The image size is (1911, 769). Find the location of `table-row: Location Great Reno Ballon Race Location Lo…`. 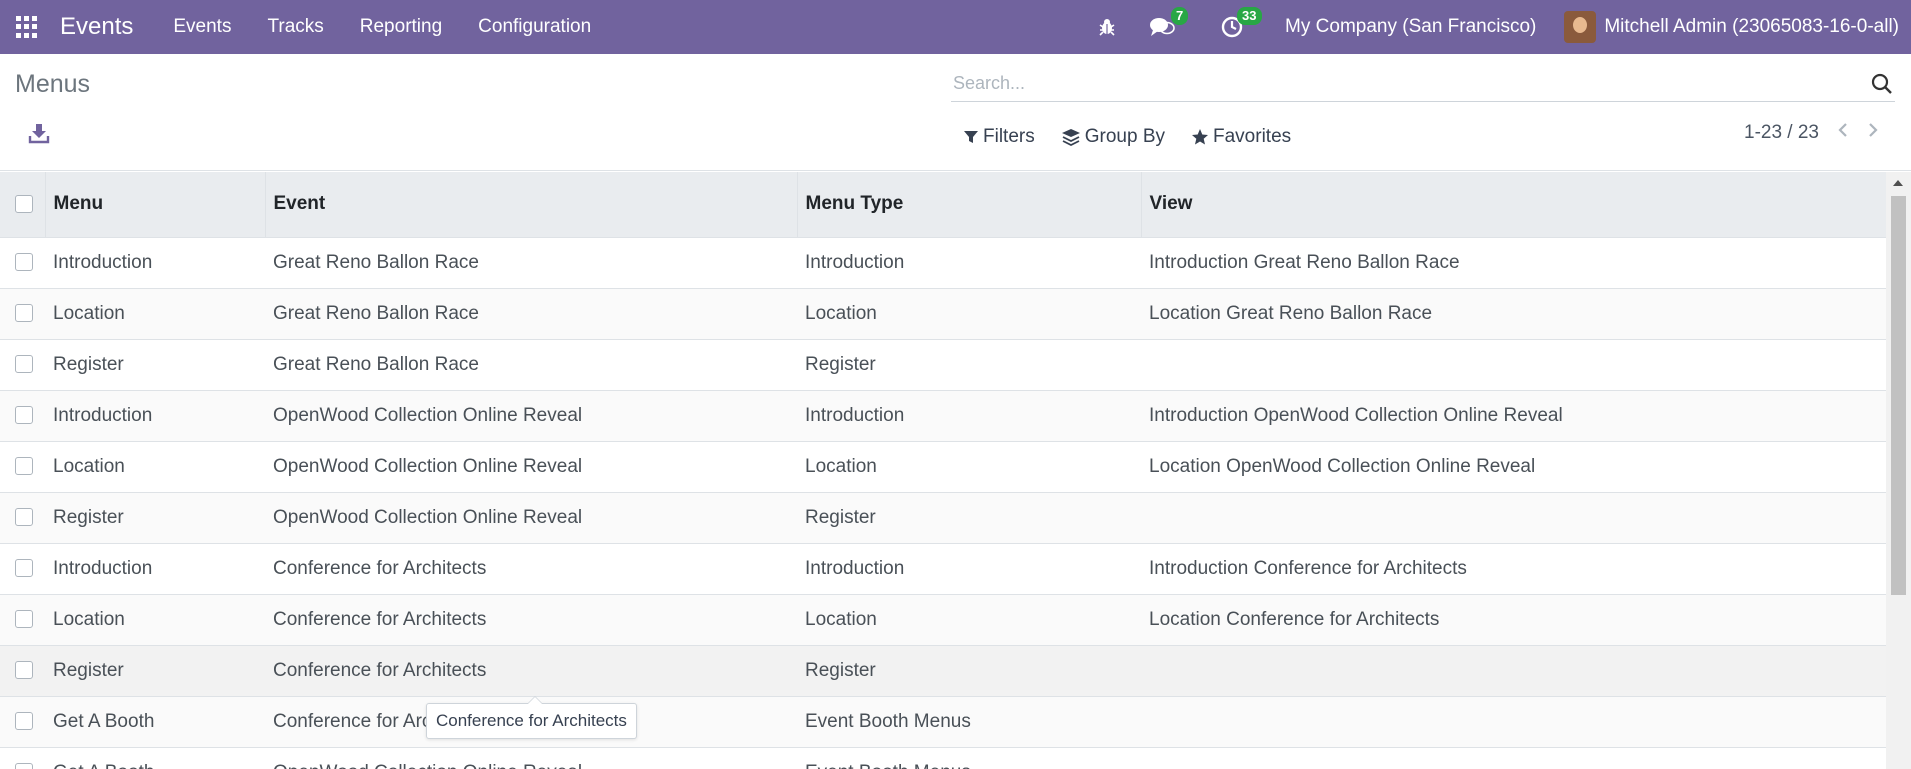

table-row: Location Great Reno Ballon Race Location Lo… is located at coordinates (943, 314).